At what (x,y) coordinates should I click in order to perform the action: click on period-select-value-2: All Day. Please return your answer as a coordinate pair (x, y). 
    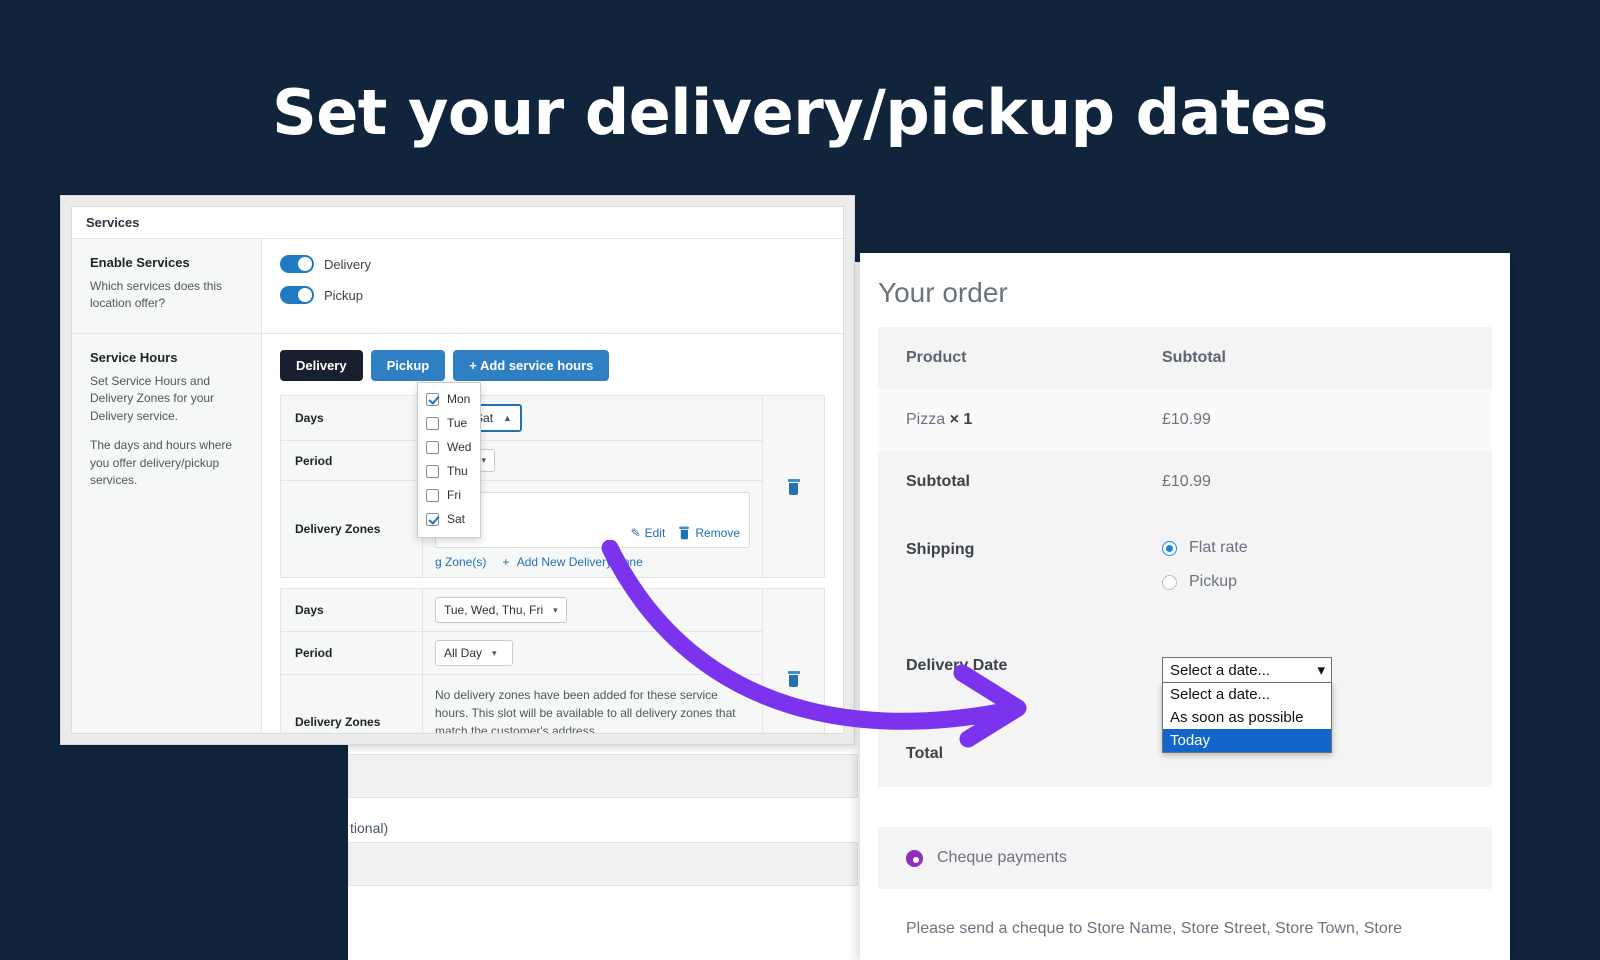
    Looking at the image, I should click on (463, 653).